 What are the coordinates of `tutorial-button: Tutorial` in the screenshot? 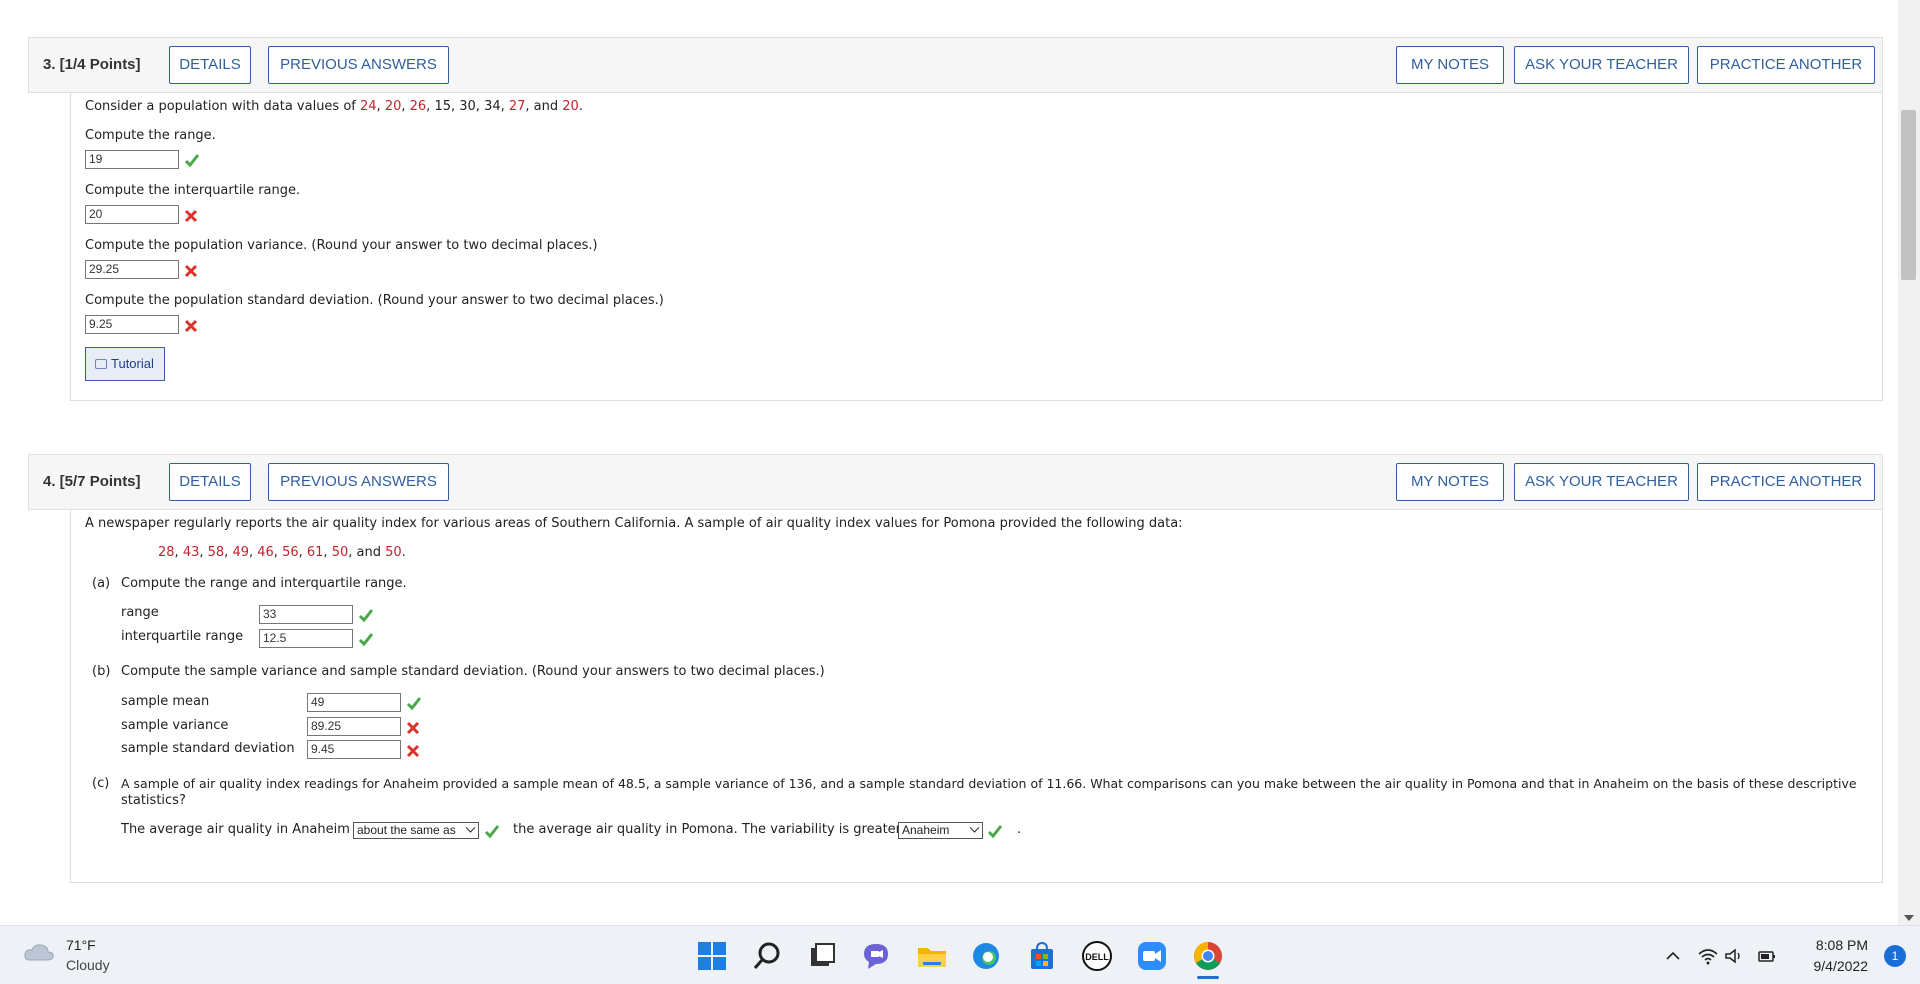 It's located at (125, 364).